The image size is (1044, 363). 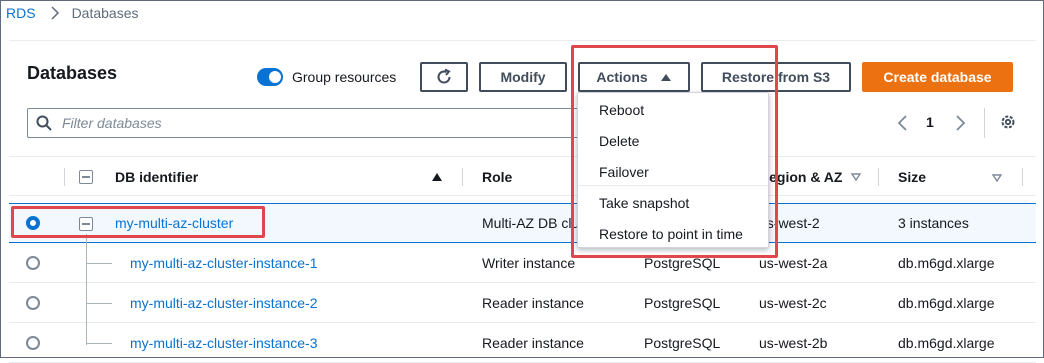 What do you see at coordinates (1008, 122) in the screenshot?
I see `gear-icon` at bounding box center [1008, 122].